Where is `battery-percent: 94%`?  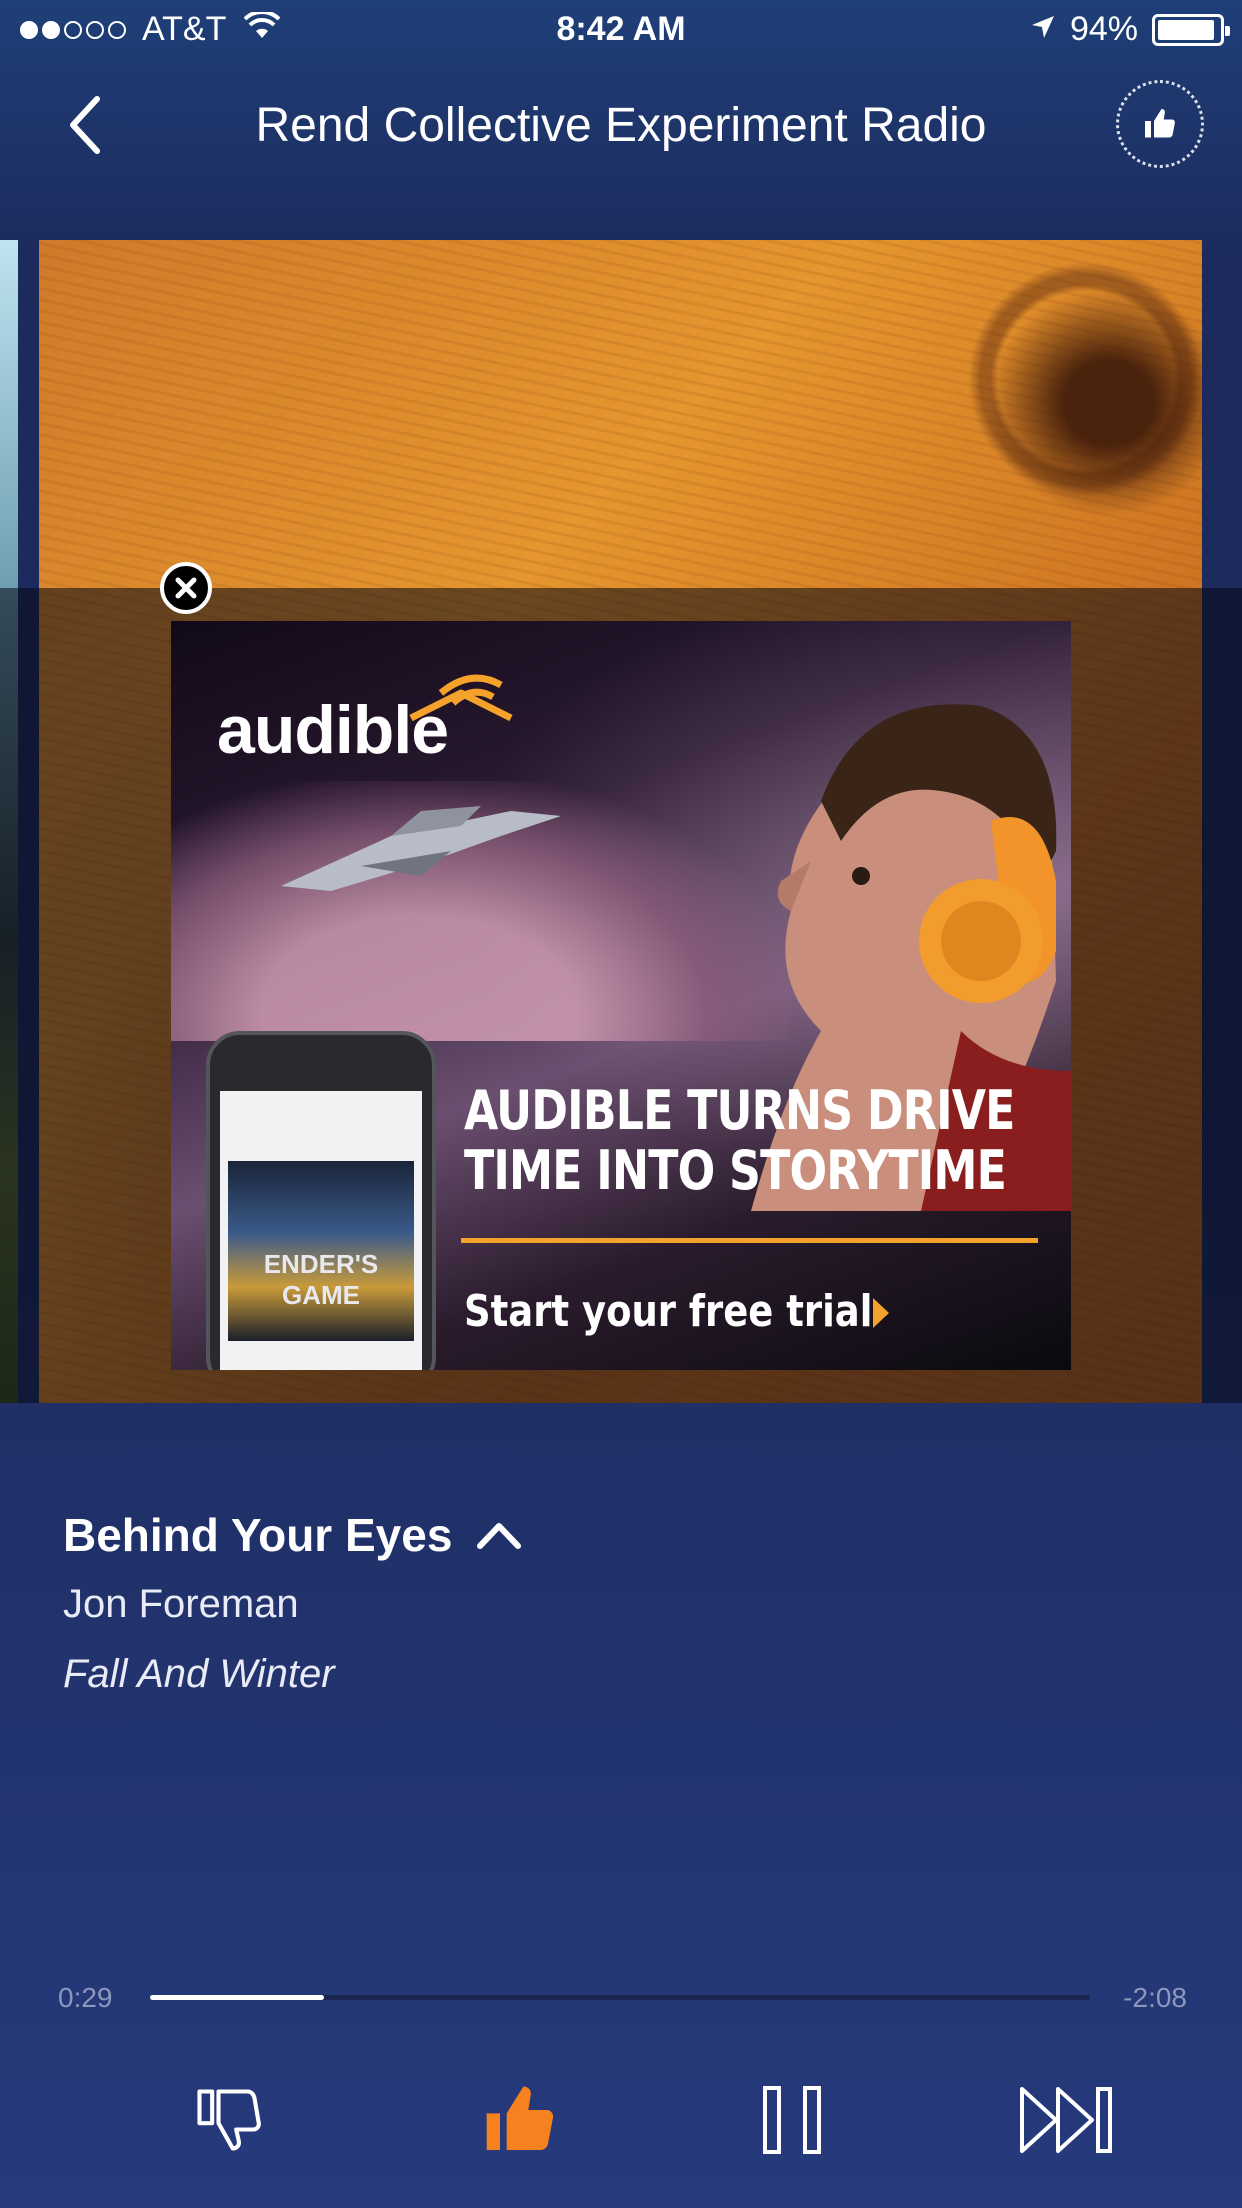
battery-percent: 94% is located at coordinates (1103, 29).